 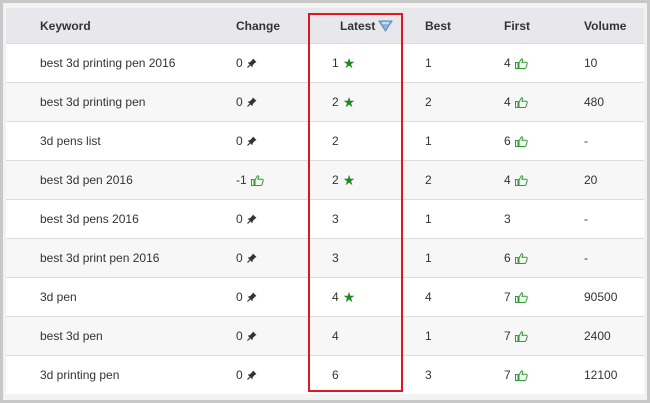 I want to click on cell-best: 4, so click(x=434, y=297).